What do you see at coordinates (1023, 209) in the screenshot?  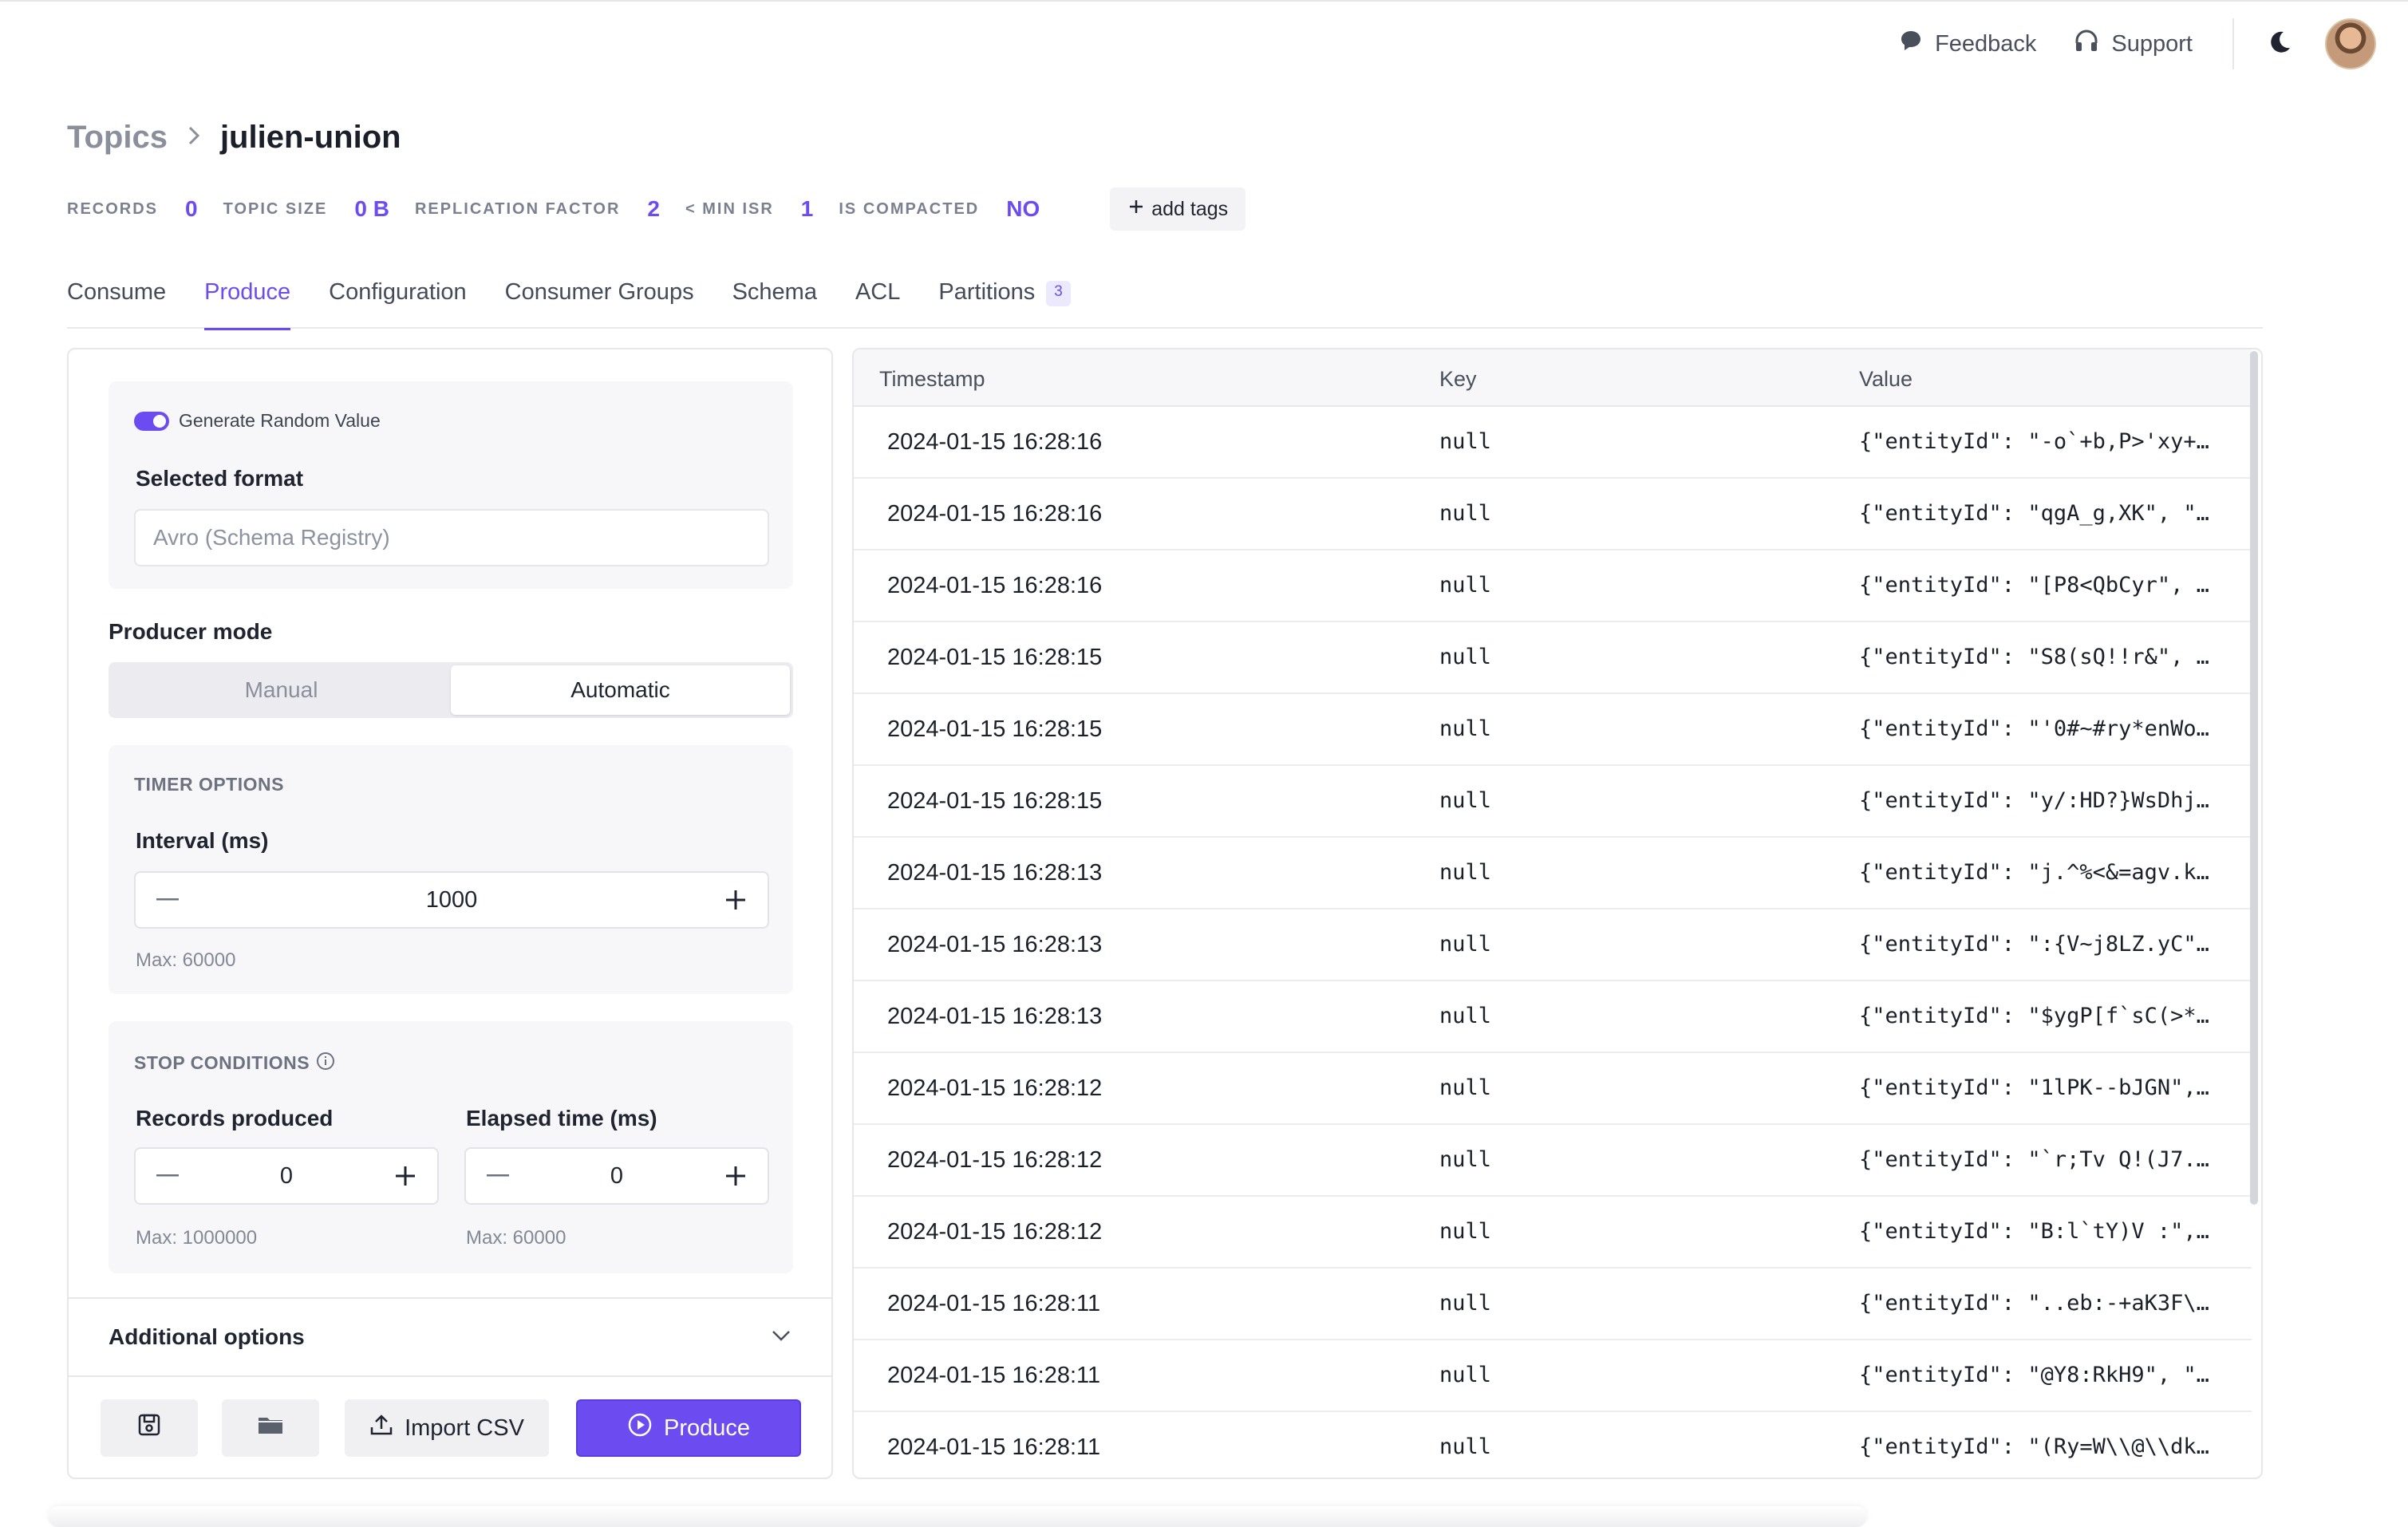 I see `is-compacted-value: NO` at bounding box center [1023, 209].